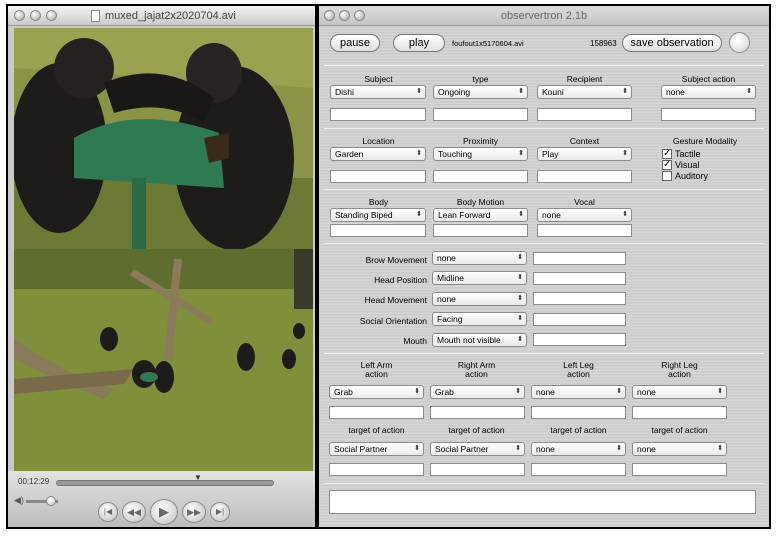 This screenshot has height=537, width=777. I want to click on context-text-field, so click(584, 176).